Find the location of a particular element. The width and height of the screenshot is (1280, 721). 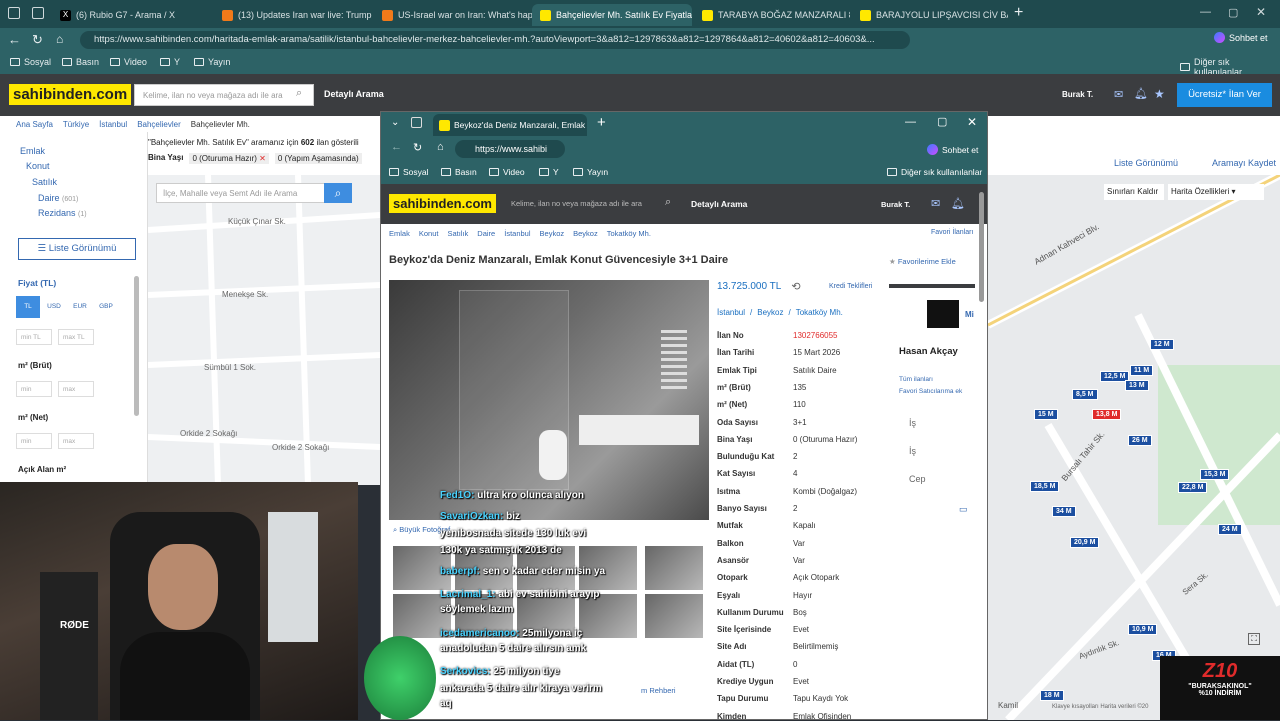

currency-eur: EUR is located at coordinates (80, 307).